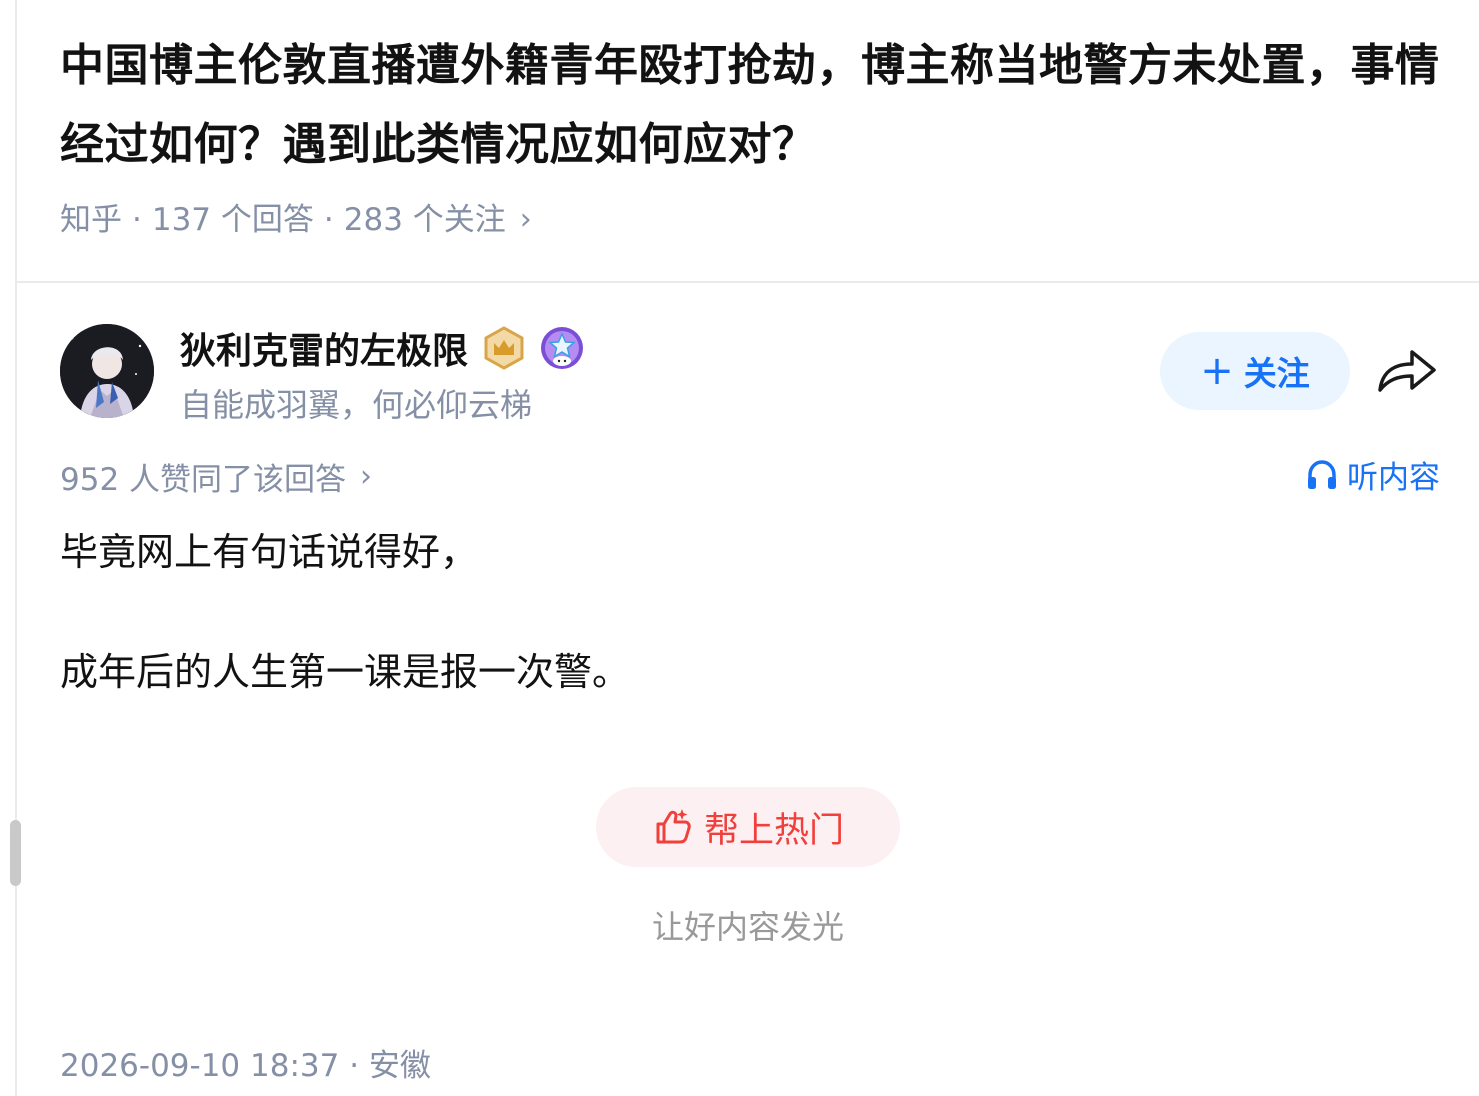  Describe the element at coordinates (773, 830) in the screenshot. I see `boost-hot-label: 帮上热门` at that location.